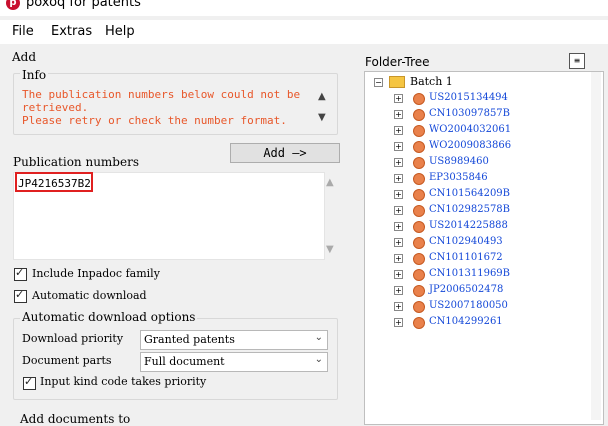 Image resolution: width=608 pixels, height=426 pixels. I want to click on document-parts-select: Full document ⌄, so click(234, 362).